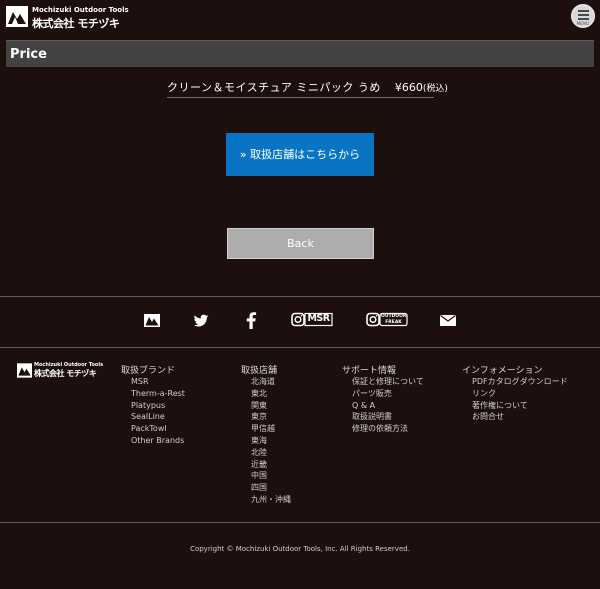 The height and width of the screenshot is (589, 600). Describe the element at coordinates (201, 320) in the screenshot. I see `twitter-icon` at that location.